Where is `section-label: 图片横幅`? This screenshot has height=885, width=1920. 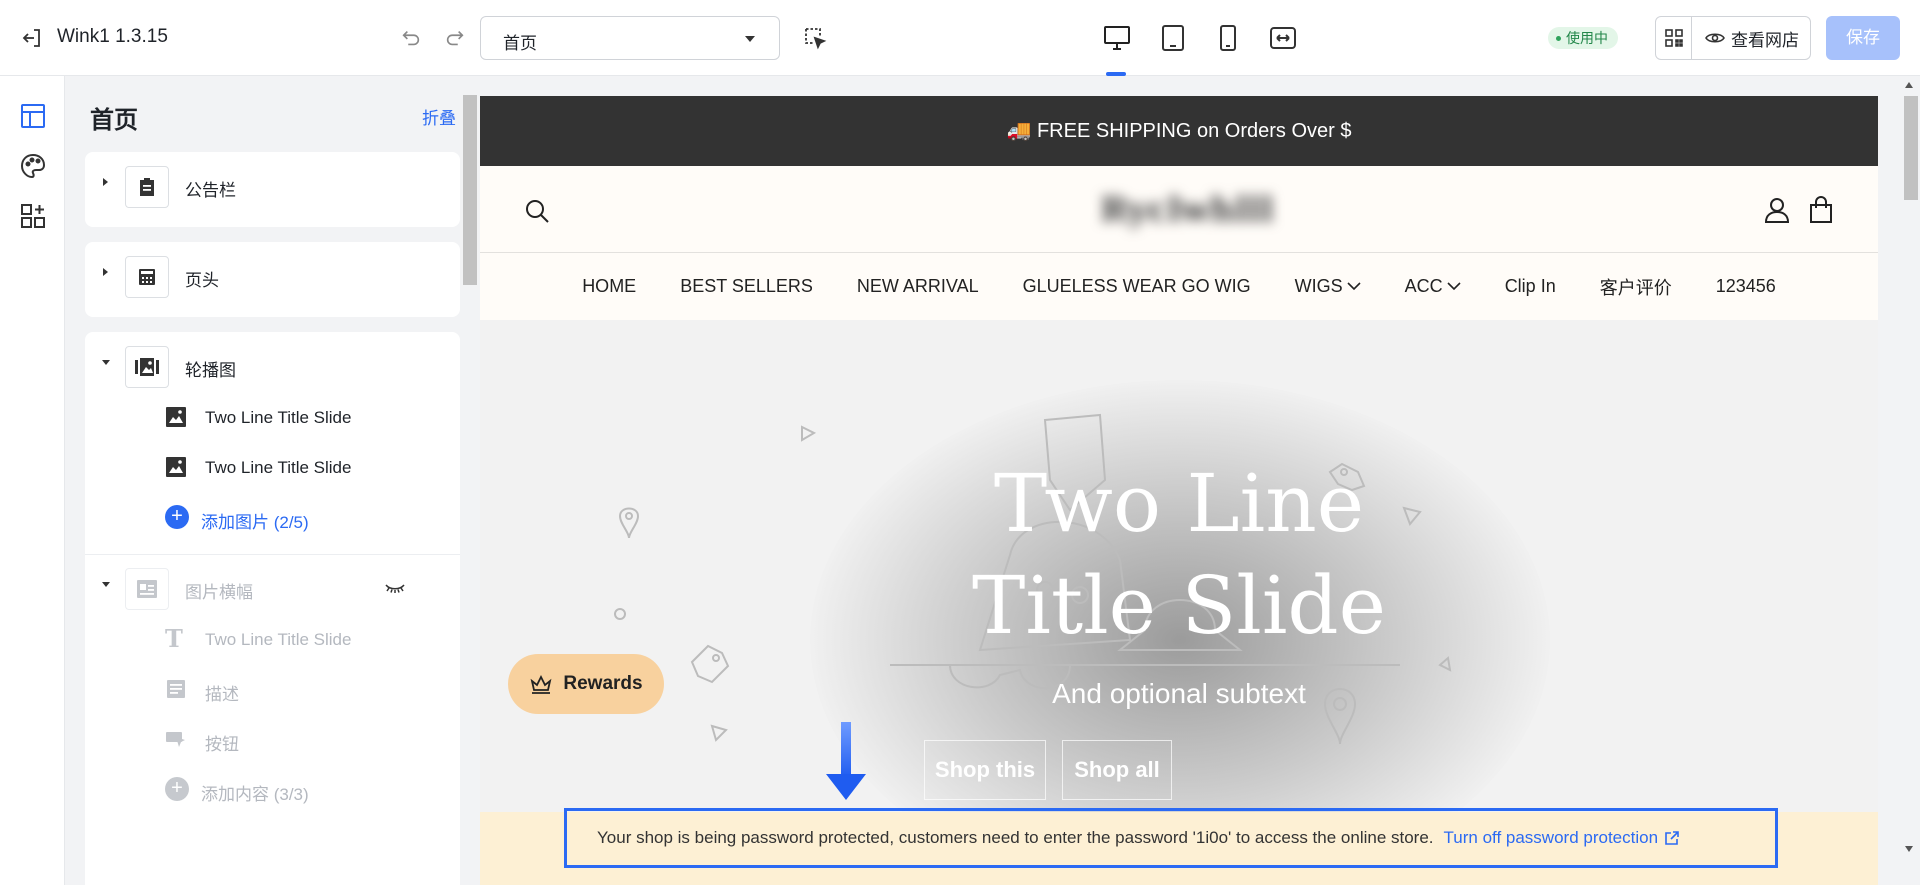 section-label: 图片横幅 is located at coordinates (219, 592).